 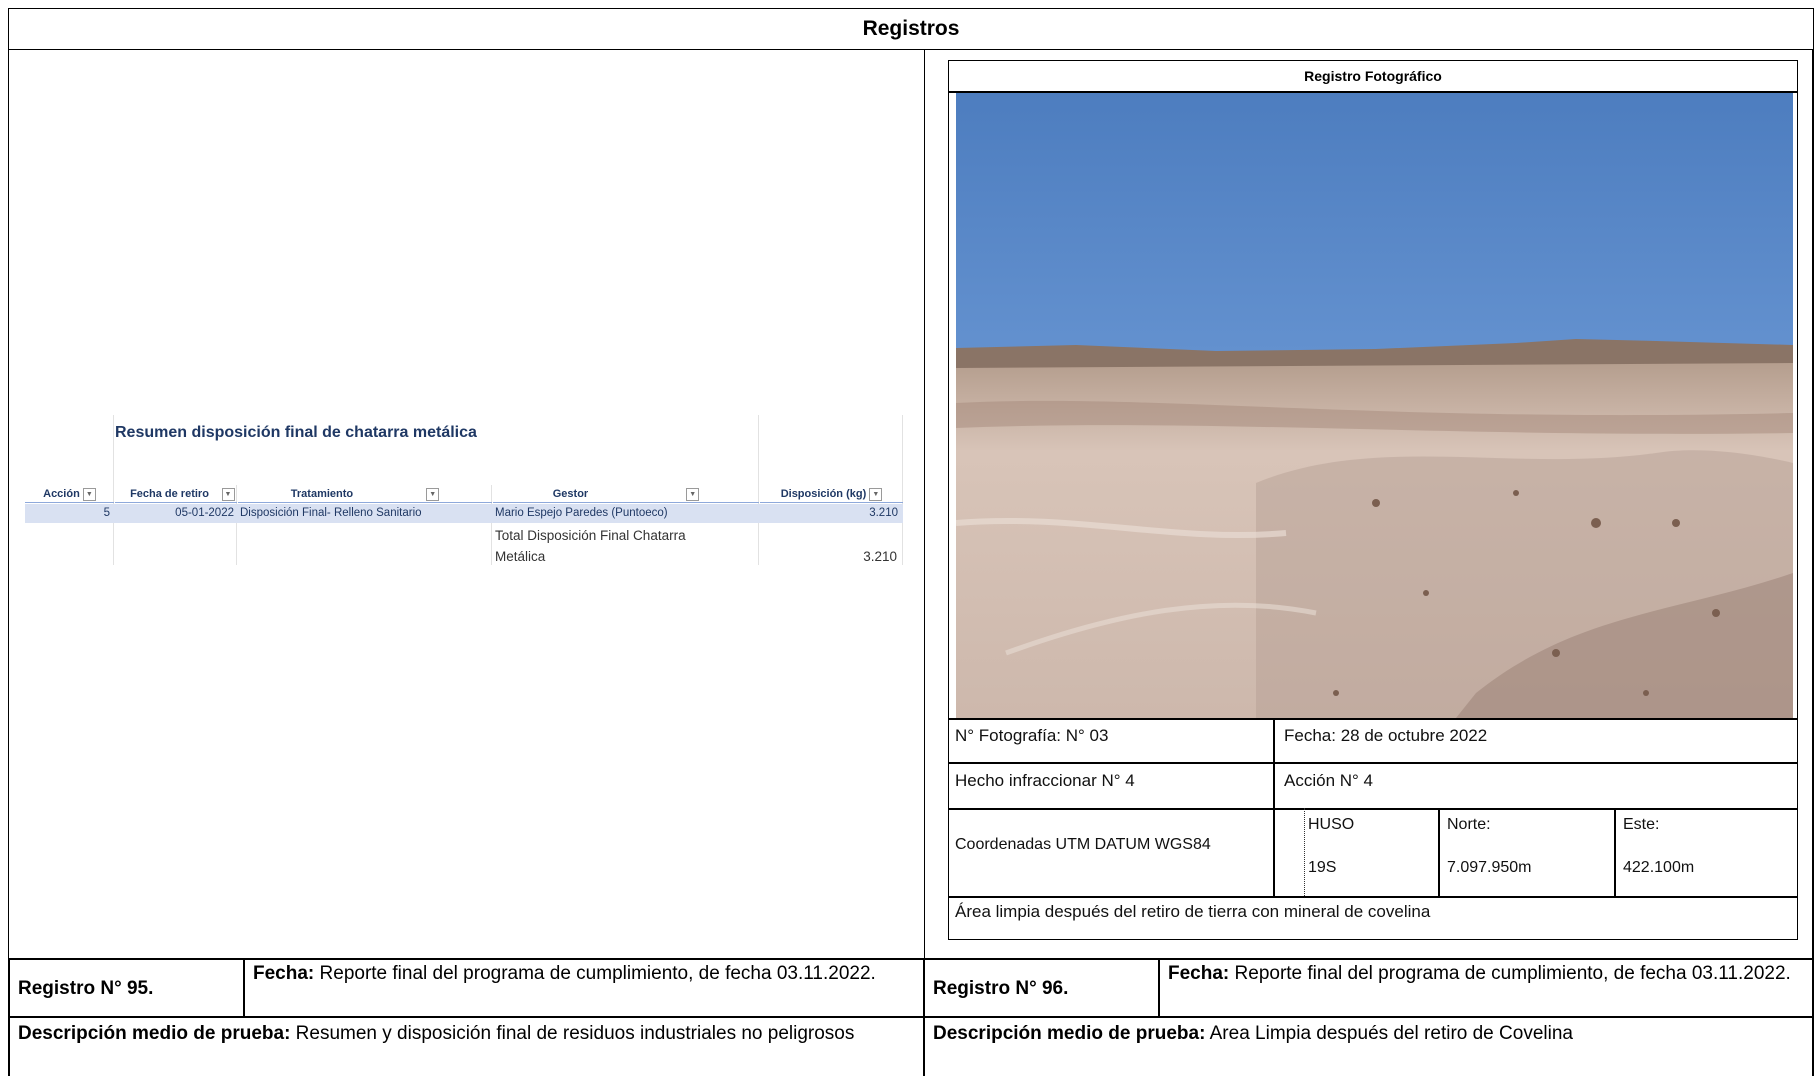 I want to click on excel-header-fecha: Fecha de retiro ▼, so click(x=176, y=494).